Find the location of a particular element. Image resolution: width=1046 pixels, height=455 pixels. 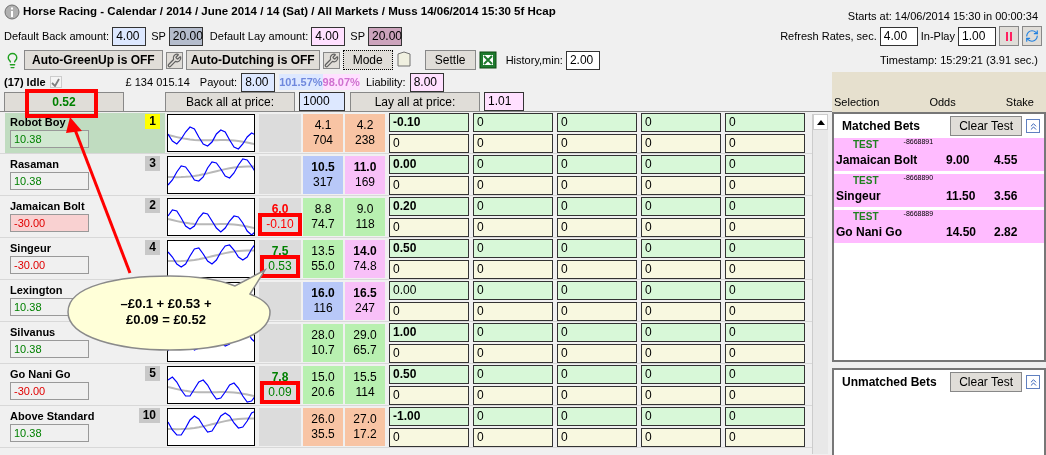

bet-selection: Jamaican Bolt is located at coordinates (877, 160).